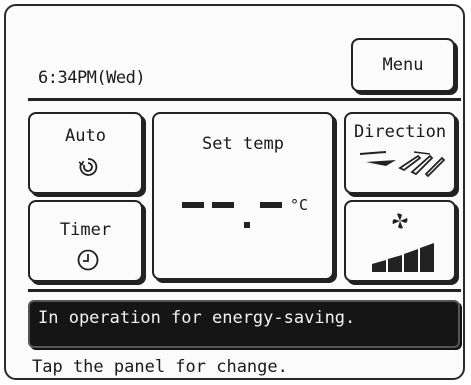 The height and width of the screenshot is (385, 471). I want to click on set-temp-value-display, so click(232, 215).